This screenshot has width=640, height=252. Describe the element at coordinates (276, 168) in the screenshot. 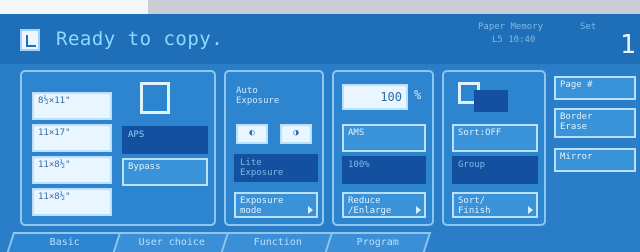

I see `lite-exposure-button: Lite Exposure` at that location.